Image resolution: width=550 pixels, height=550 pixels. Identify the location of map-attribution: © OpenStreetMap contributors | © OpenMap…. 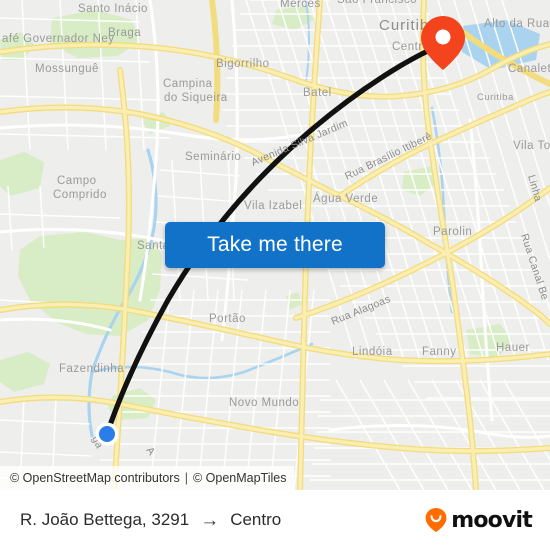
(147, 478).